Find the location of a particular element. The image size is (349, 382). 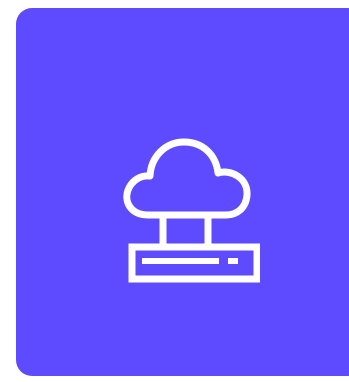

server-slot is located at coordinates (180, 261).